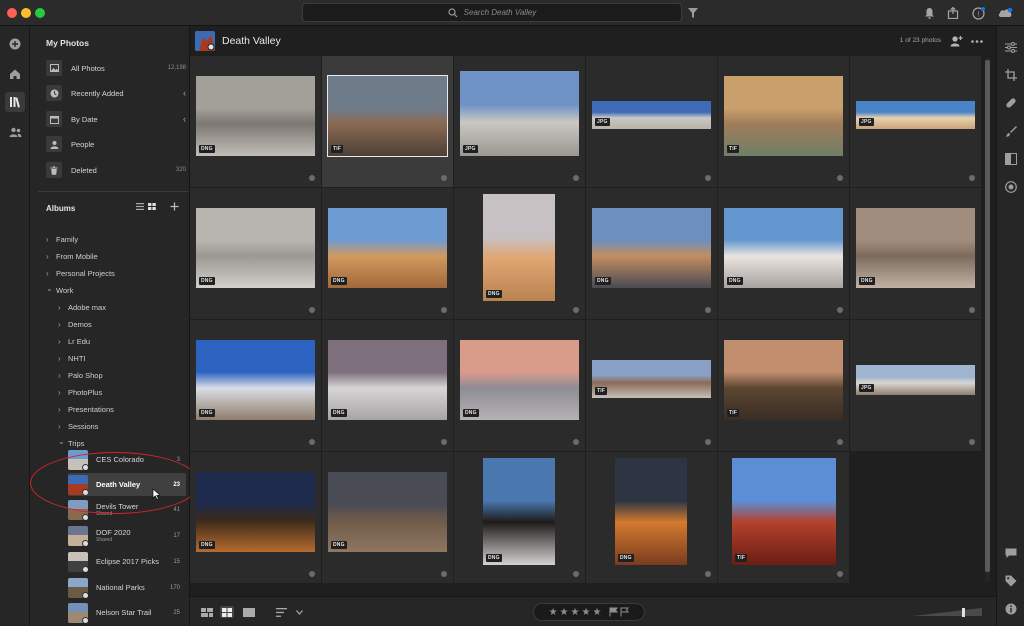  What do you see at coordinates (207, 612) in the screenshot?
I see `photo-grid-view-icon` at bounding box center [207, 612].